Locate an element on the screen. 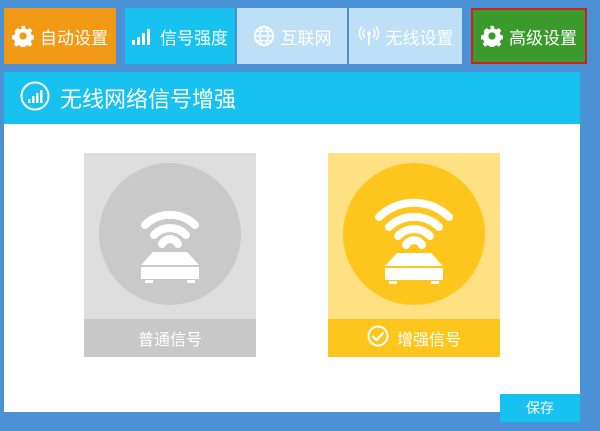 The width and height of the screenshot is (600, 431). tab-label: 信号强度 is located at coordinates (194, 38).